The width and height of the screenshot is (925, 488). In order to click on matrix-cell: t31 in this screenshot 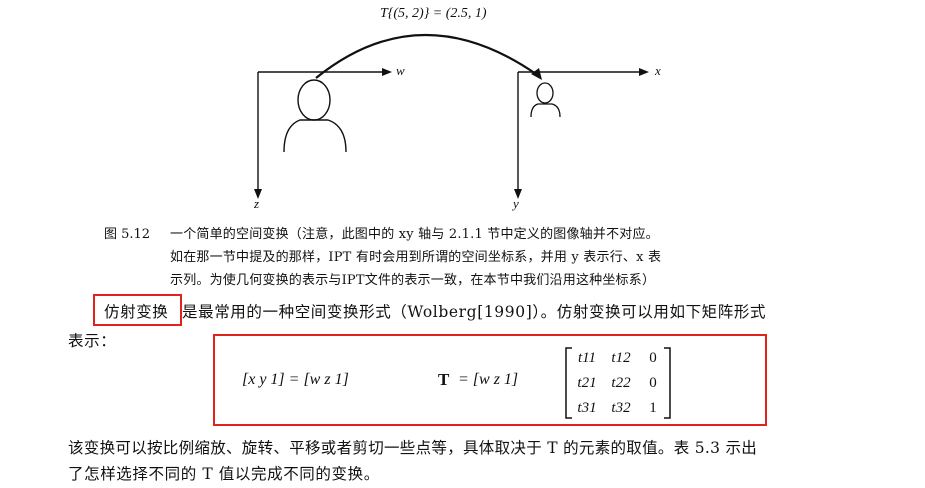, I will do `click(587, 408)`.